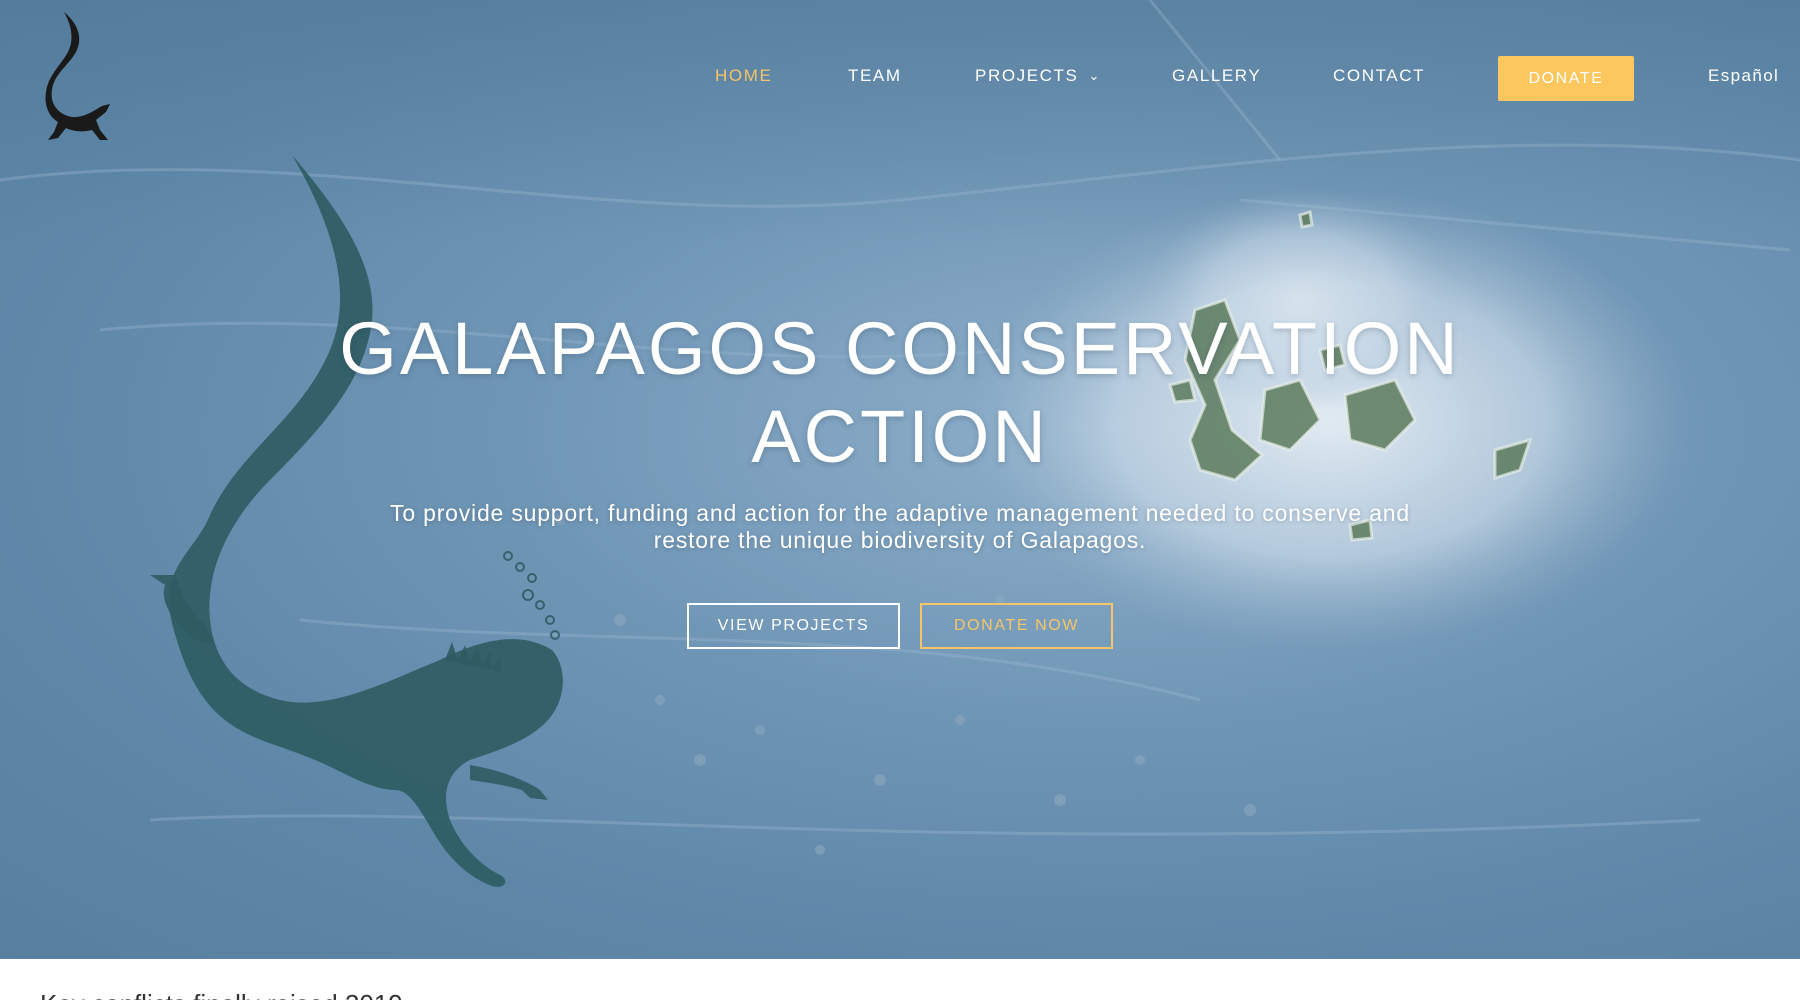  Describe the element at coordinates (900, 979) in the screenshot. I see `content-section: Key conflicts finally raised 2019` at that location.